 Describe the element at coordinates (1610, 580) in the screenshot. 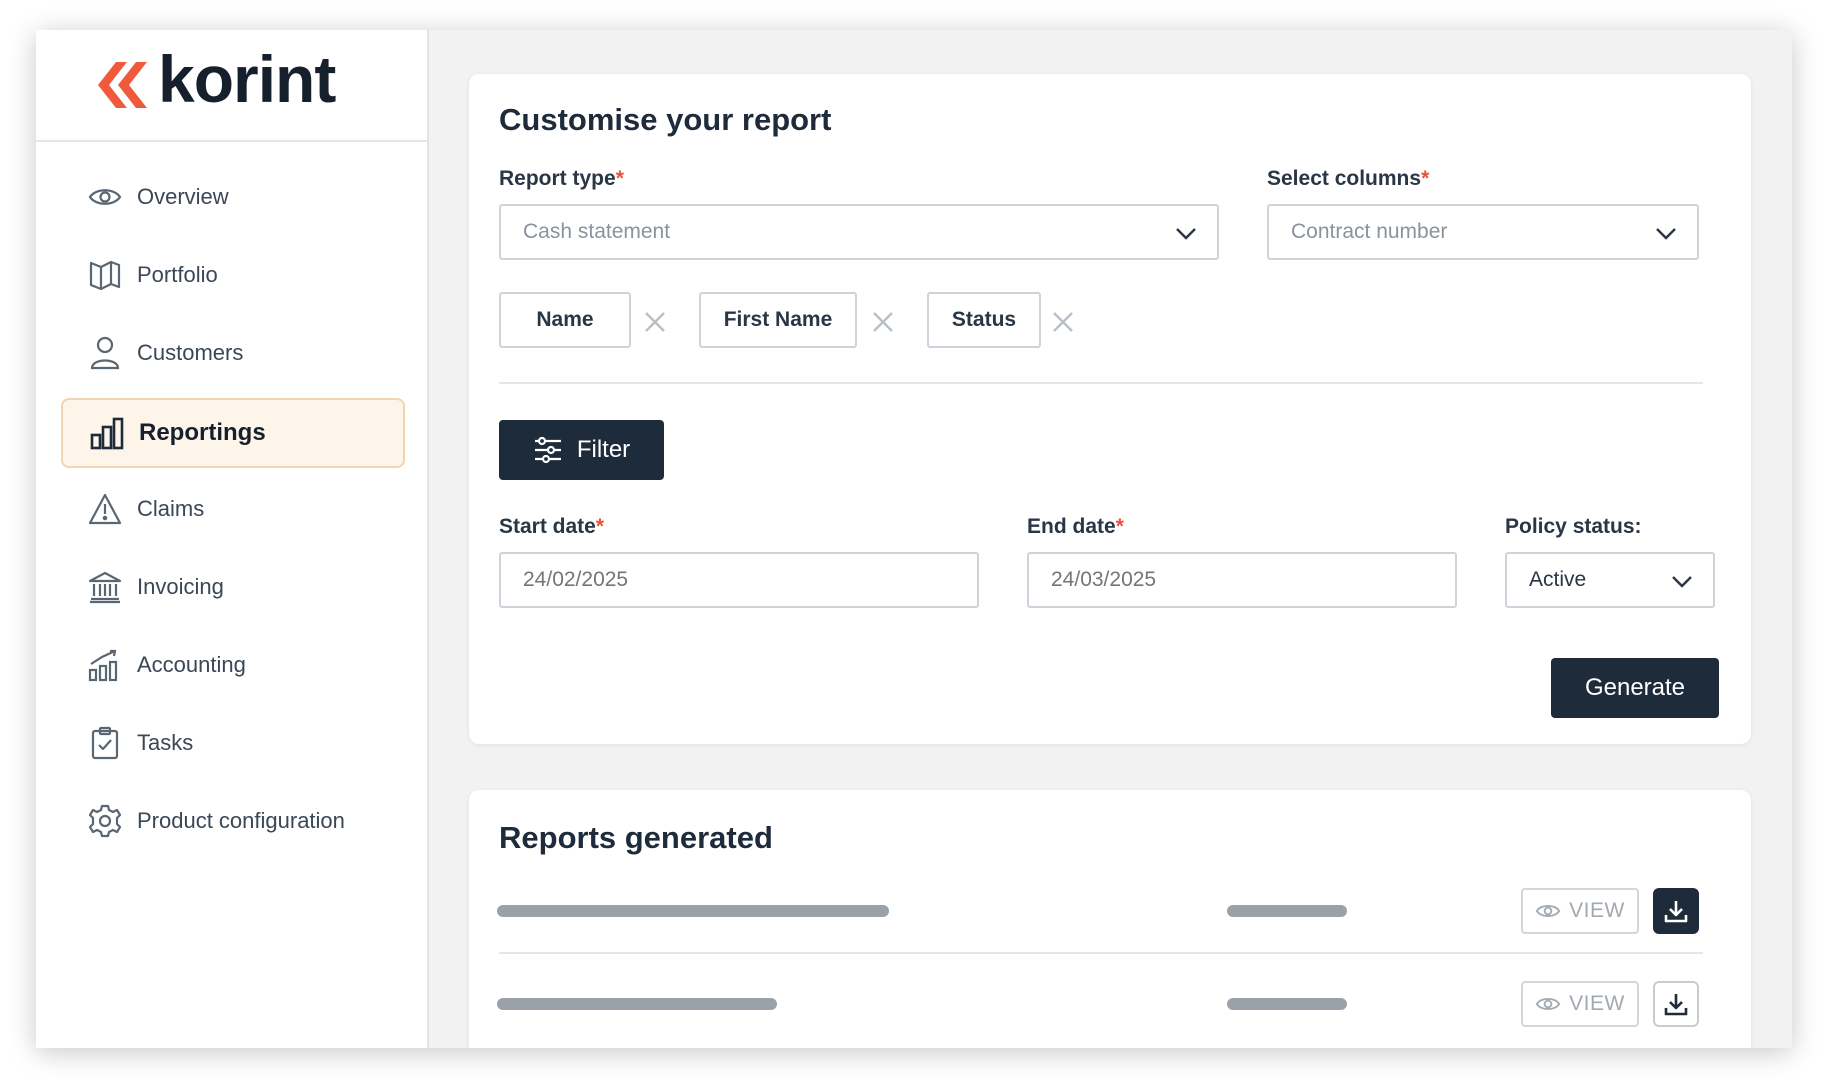

I see `policy-status-select: Active` at that location.